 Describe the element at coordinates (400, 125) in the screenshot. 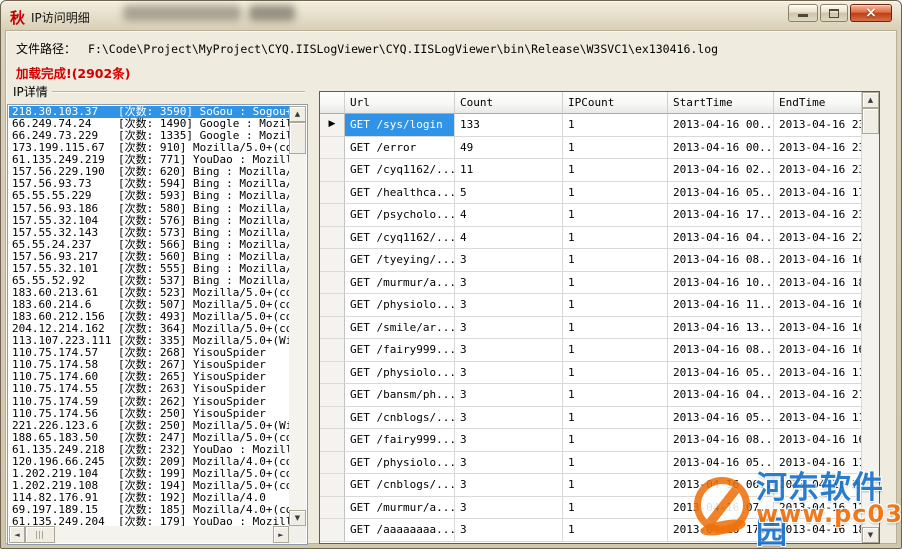

I see `cell-url: GET /sys/login` at that location.